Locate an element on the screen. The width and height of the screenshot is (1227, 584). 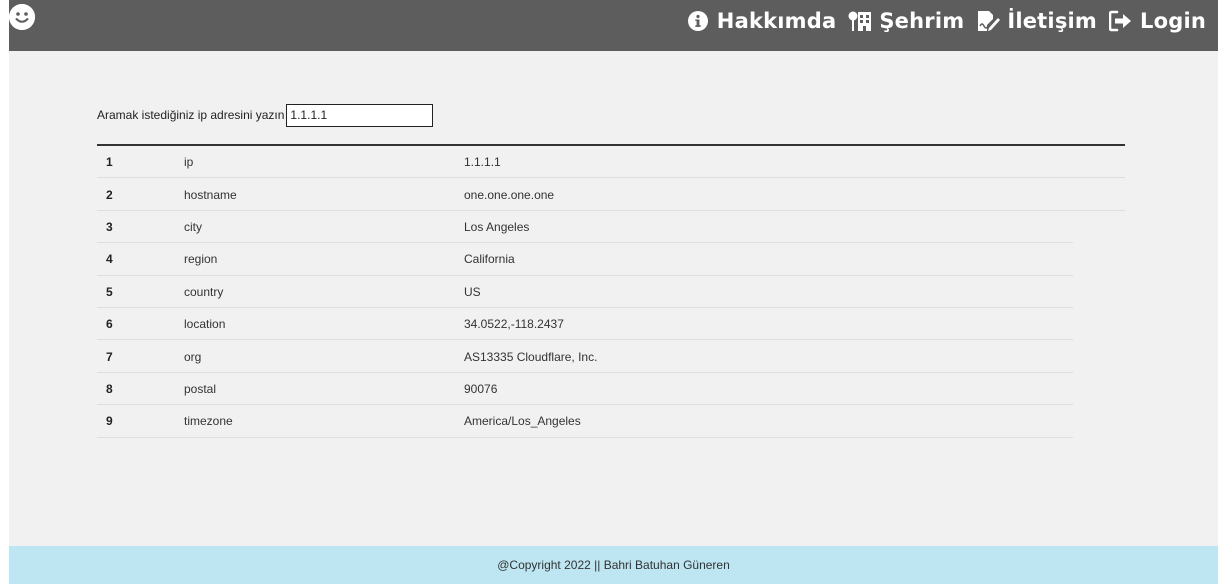
table-row: 2 hostname one.one.one.one is located at coordinates (611, 194).